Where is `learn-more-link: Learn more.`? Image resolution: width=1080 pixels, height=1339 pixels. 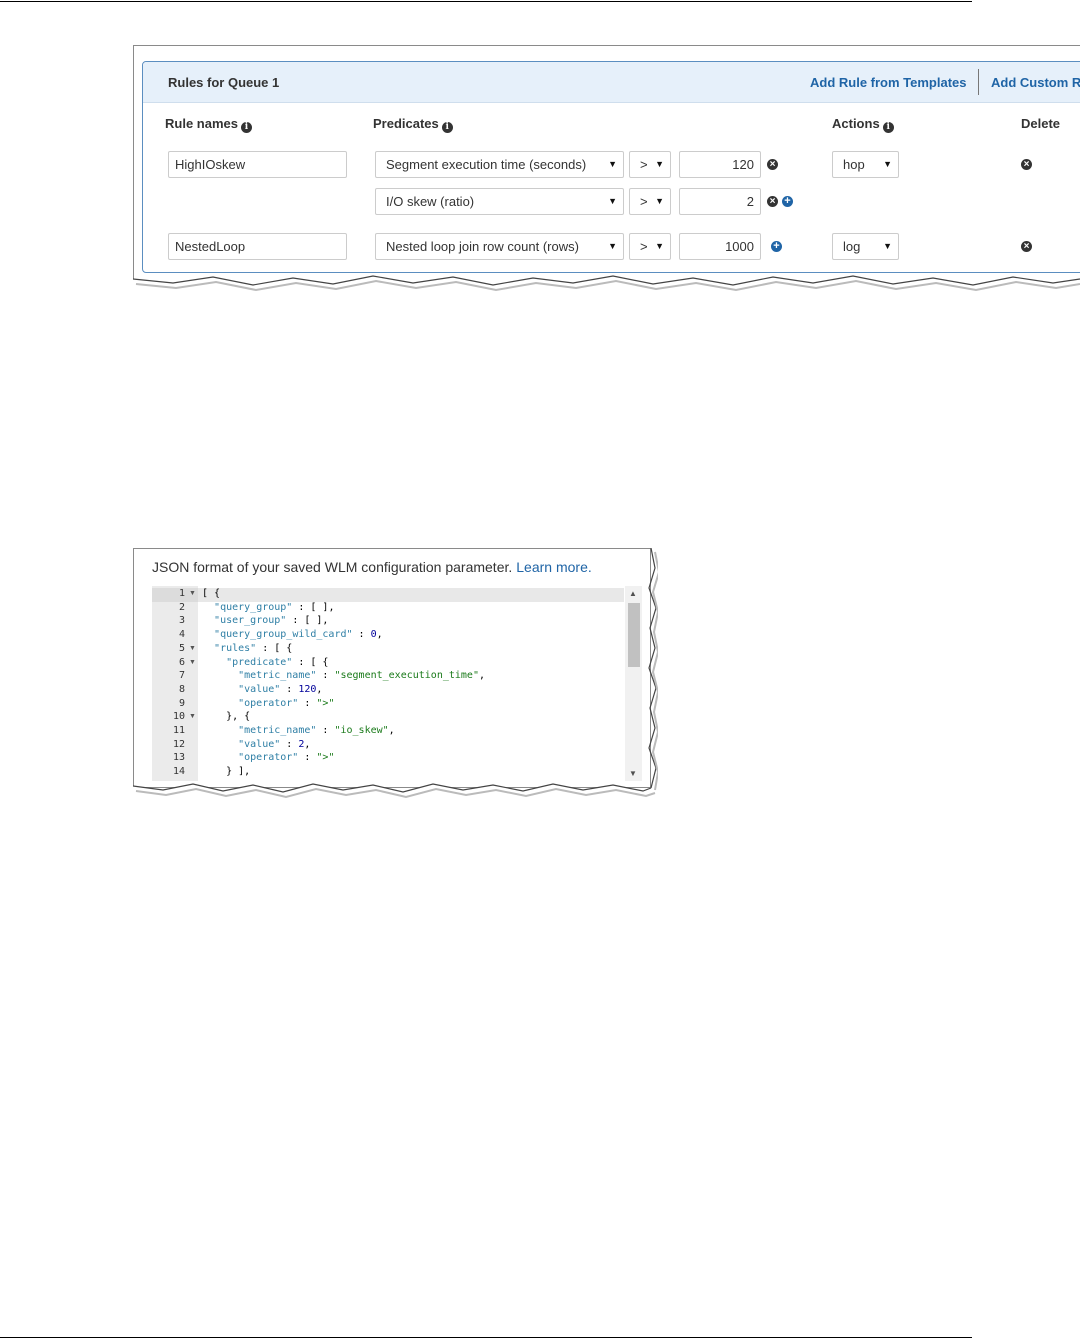 learn-more-link: Learn more. is located at coordinates (553, 567).